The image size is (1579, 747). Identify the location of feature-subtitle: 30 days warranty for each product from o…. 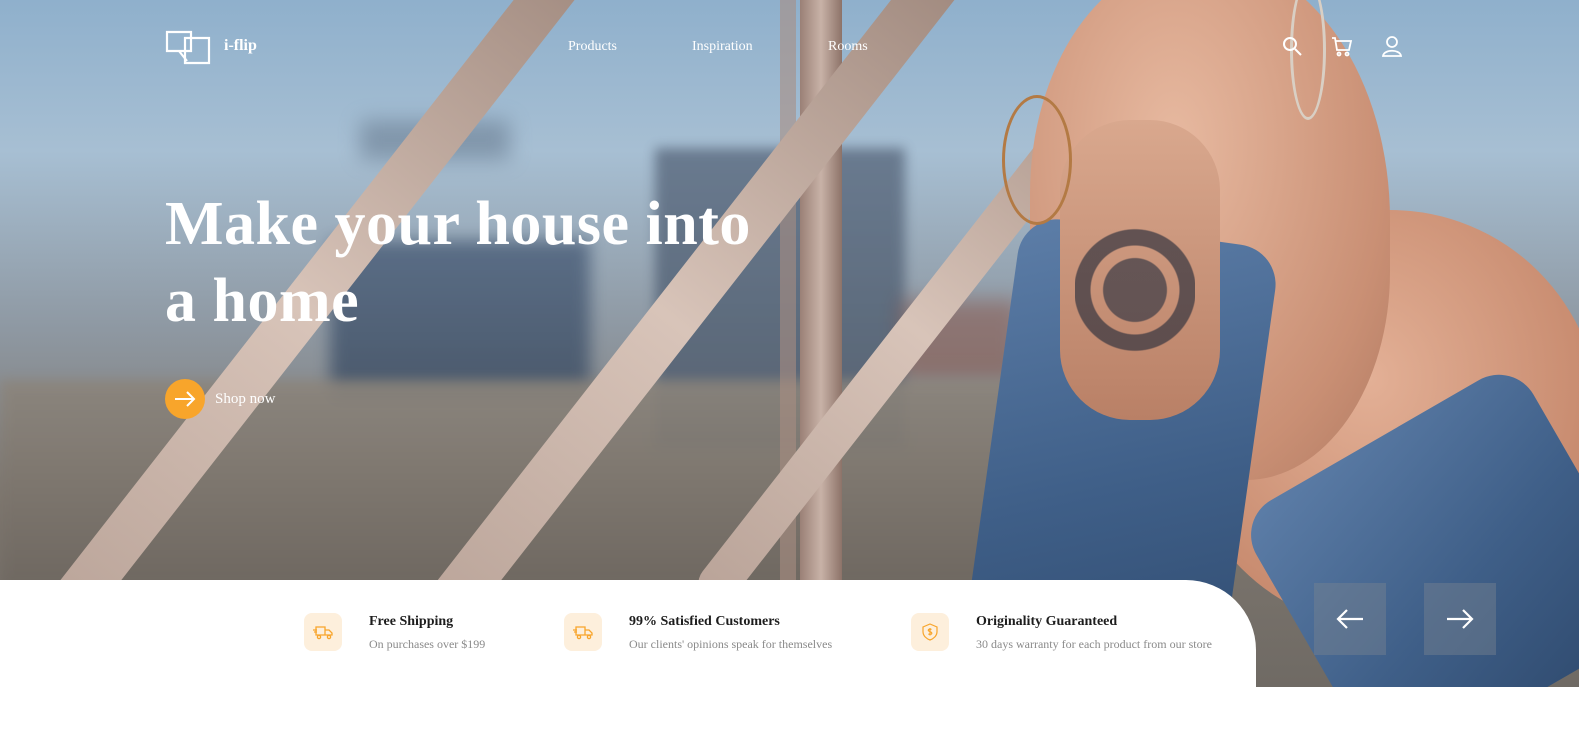
(1094, 644).